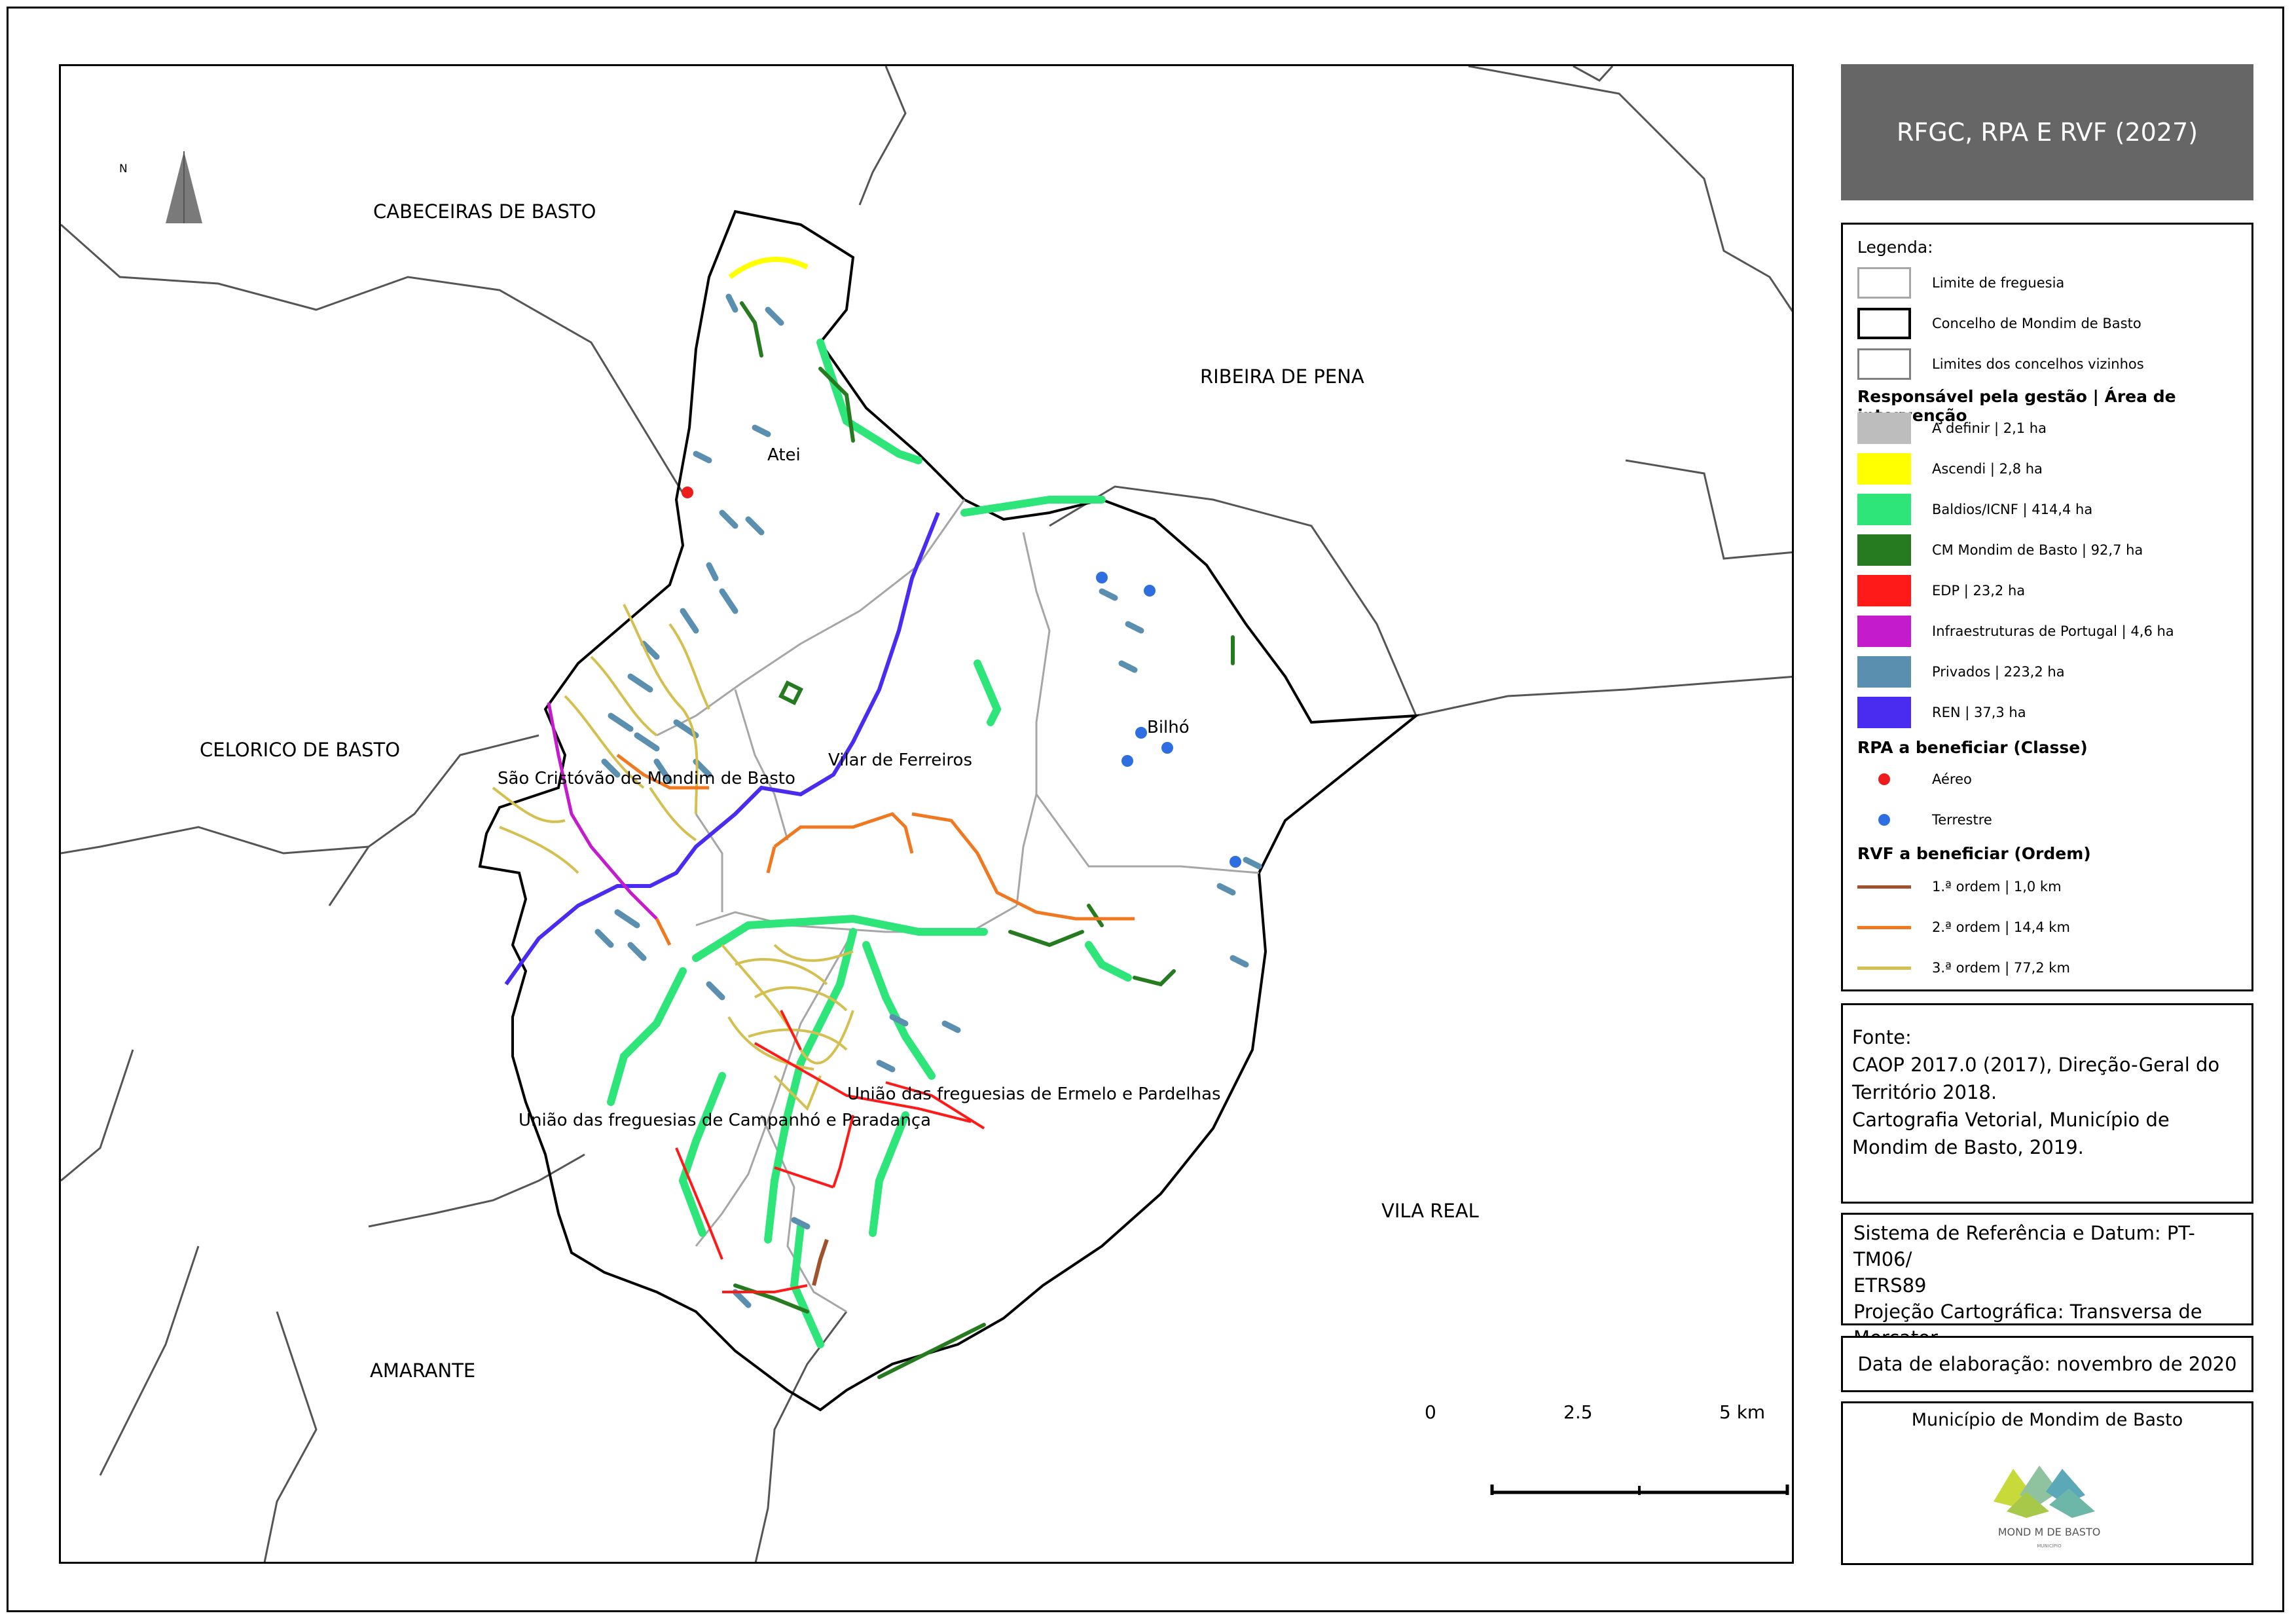 This screenshot has height=1624, width=2296. I want to click on legend-item-aereo: Aéreo, so click(1914, 779).